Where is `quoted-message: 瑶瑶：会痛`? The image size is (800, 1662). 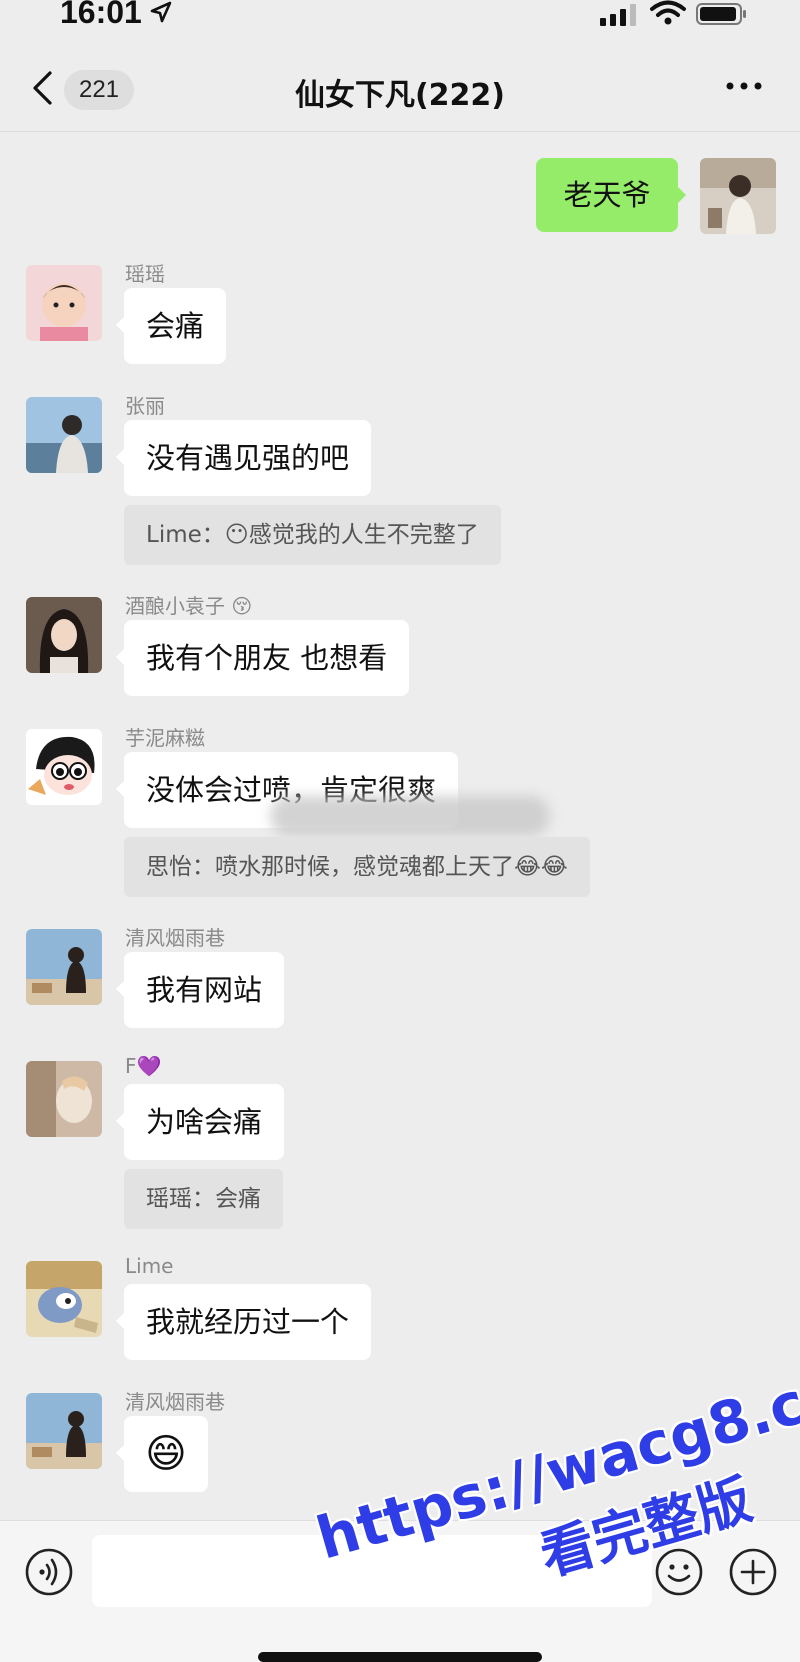
quoted-message: 瑶瑶：会痛 is located at coordinates (203, 1199).